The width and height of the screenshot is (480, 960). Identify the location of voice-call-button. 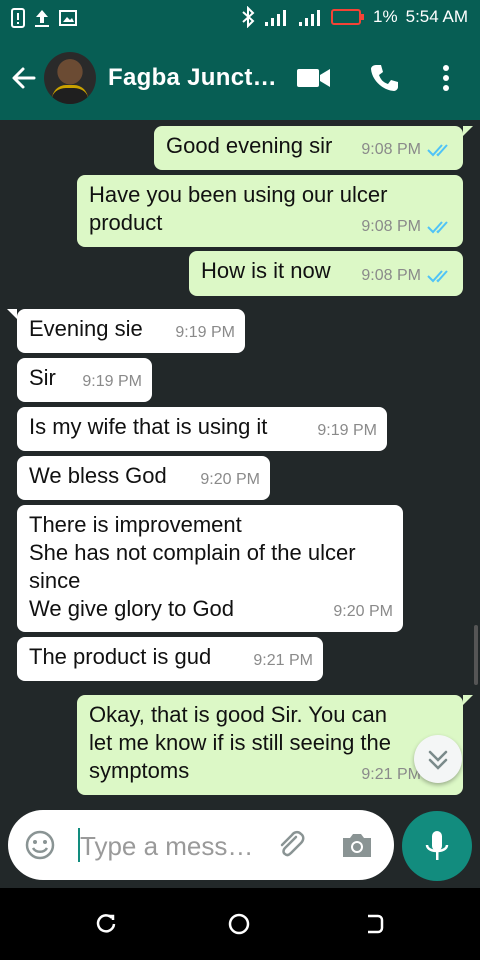
(384, 80).